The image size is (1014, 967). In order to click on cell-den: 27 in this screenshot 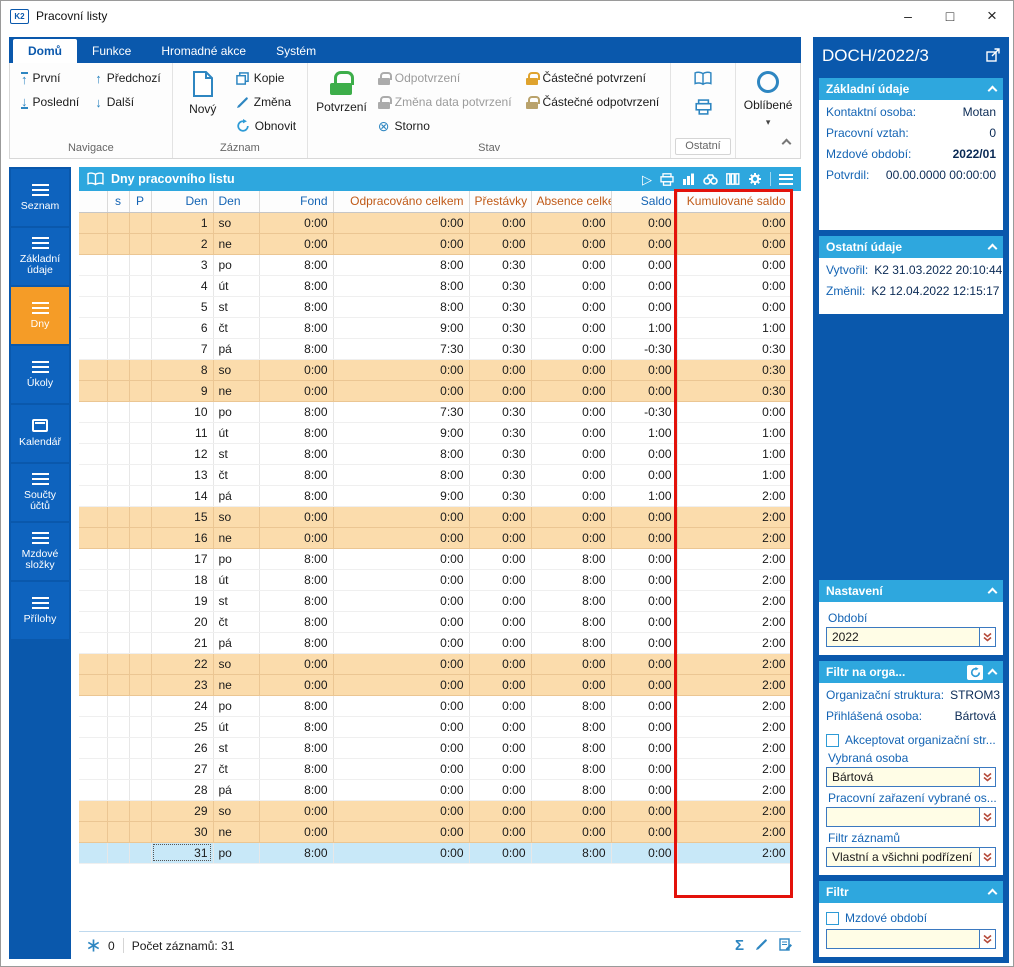, I will do `click(182, 769)`.